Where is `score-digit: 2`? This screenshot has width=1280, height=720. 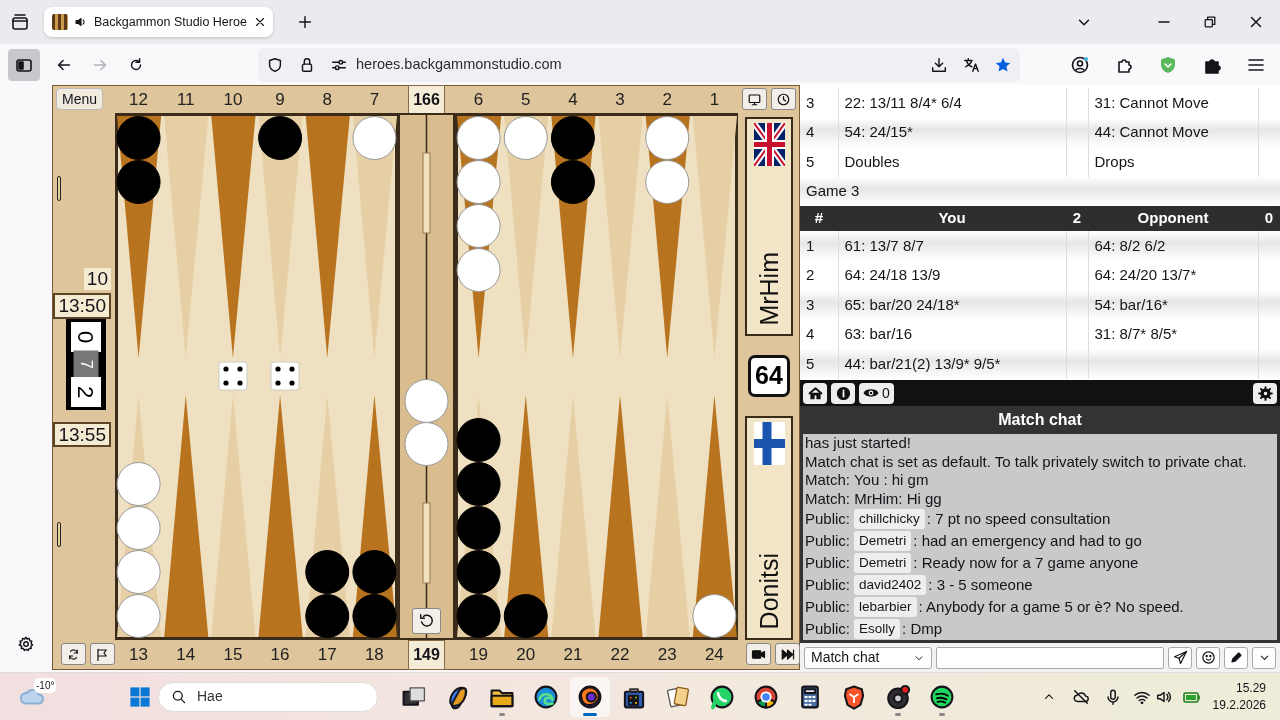 score-digit: 2 is located at coordinates (86, 391).